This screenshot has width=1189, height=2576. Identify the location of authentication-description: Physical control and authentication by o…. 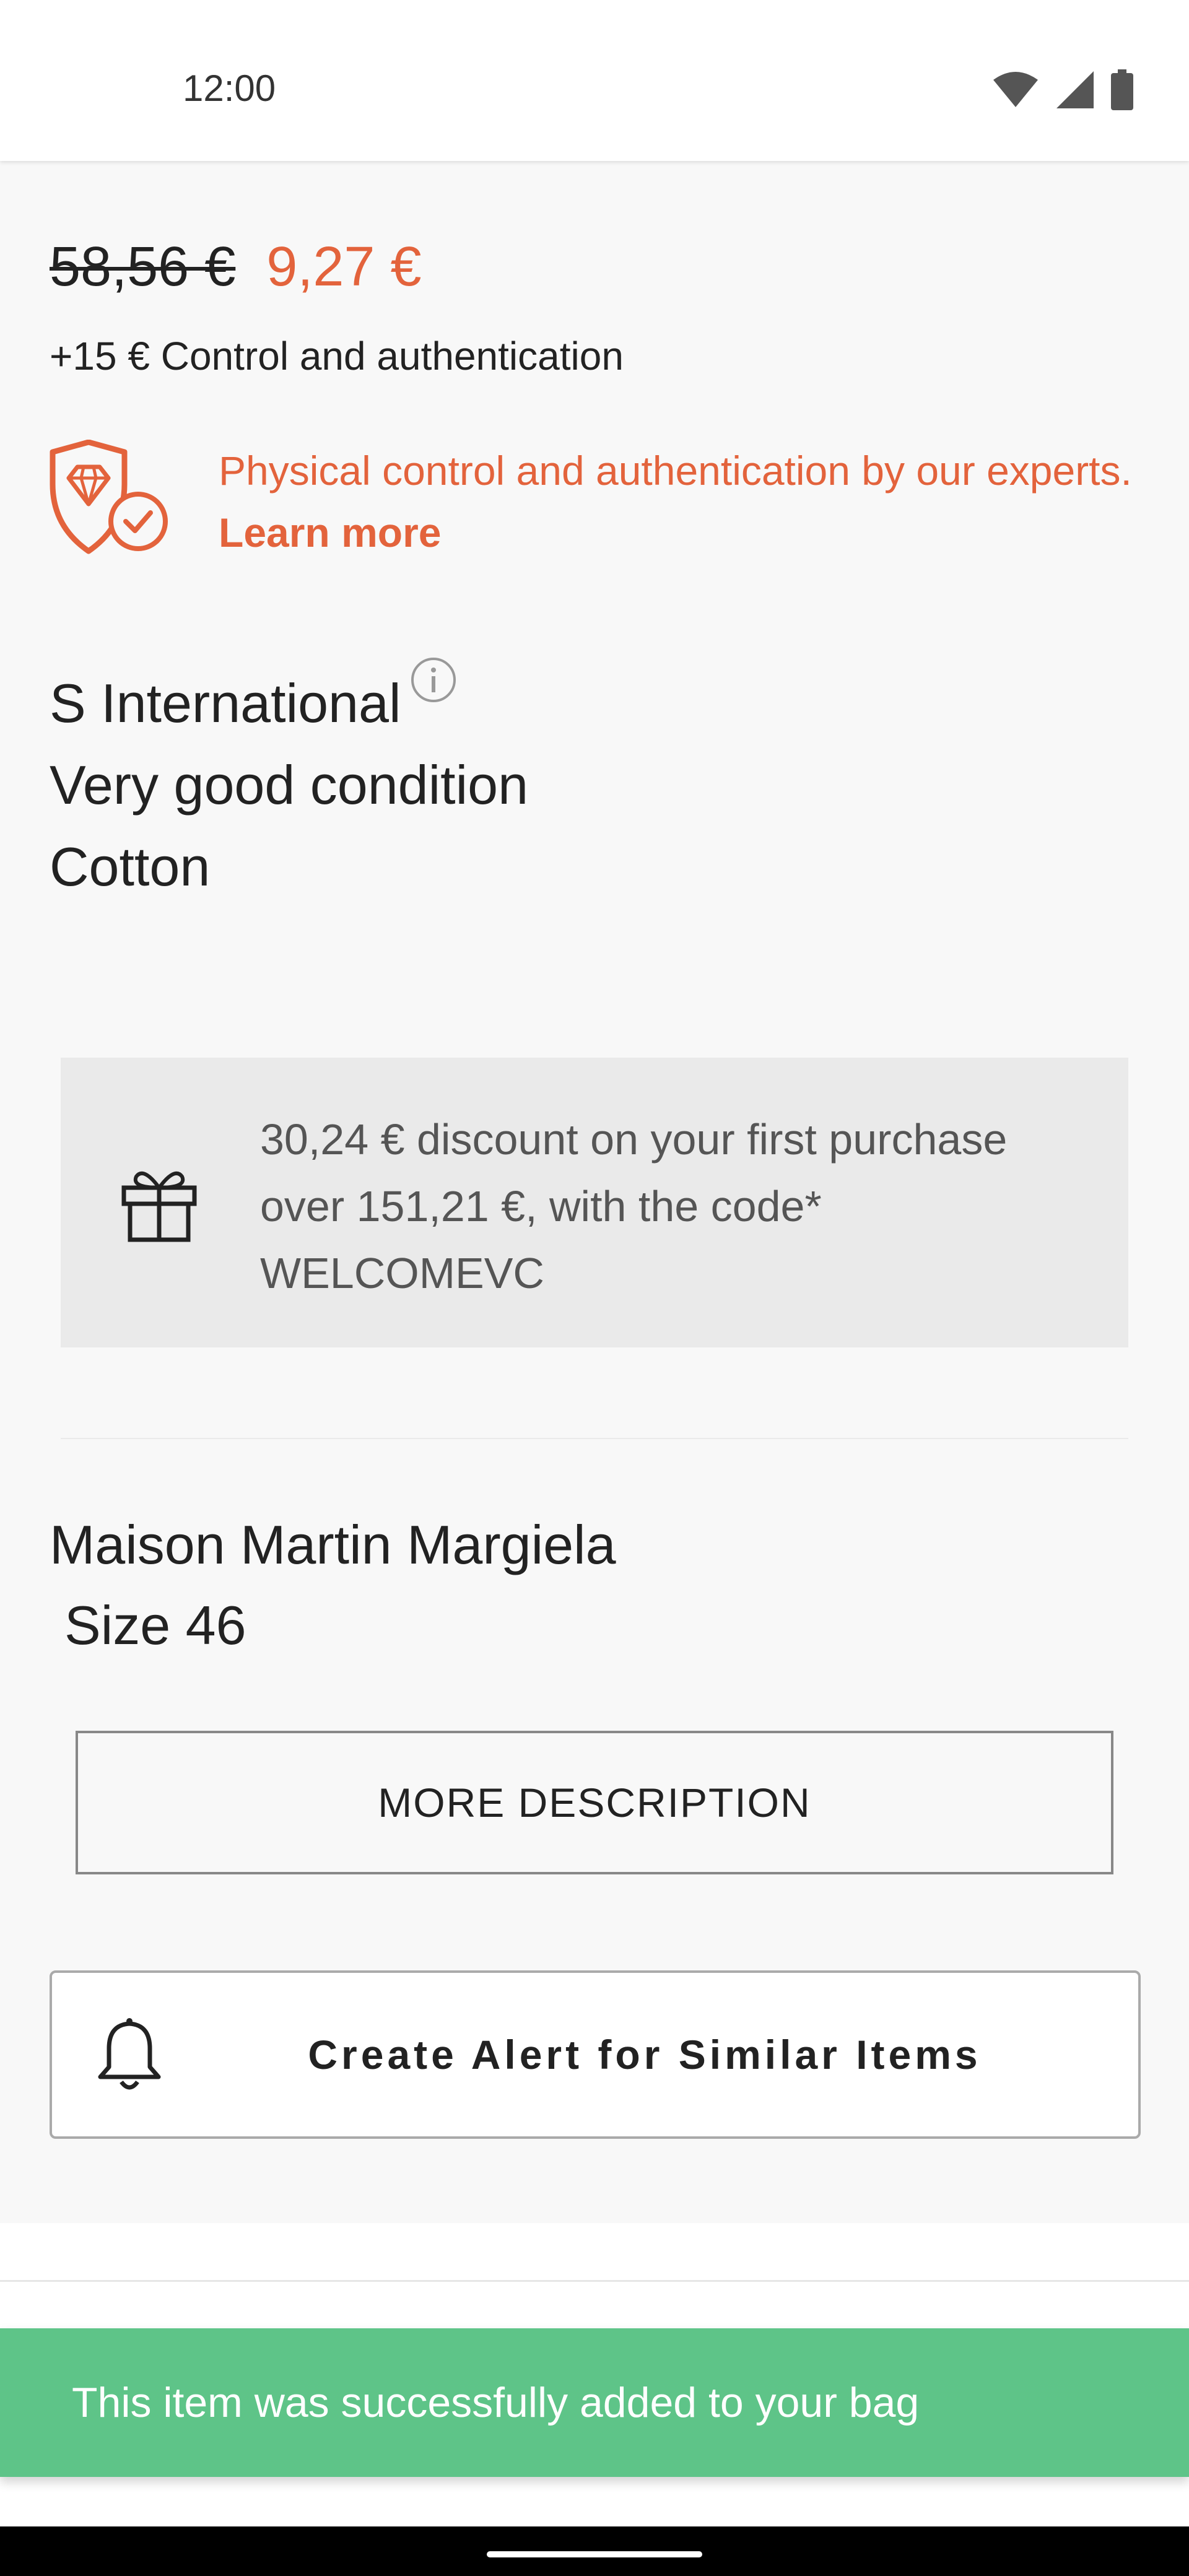
(675, 471).